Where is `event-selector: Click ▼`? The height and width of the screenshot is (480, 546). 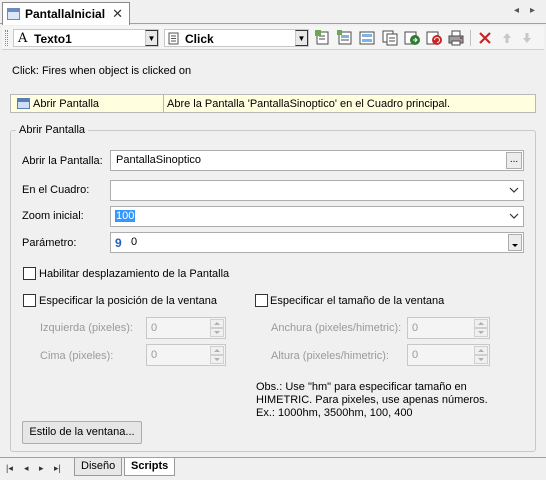 event-selector: Click ▼ is located at coordinates (236, 38).